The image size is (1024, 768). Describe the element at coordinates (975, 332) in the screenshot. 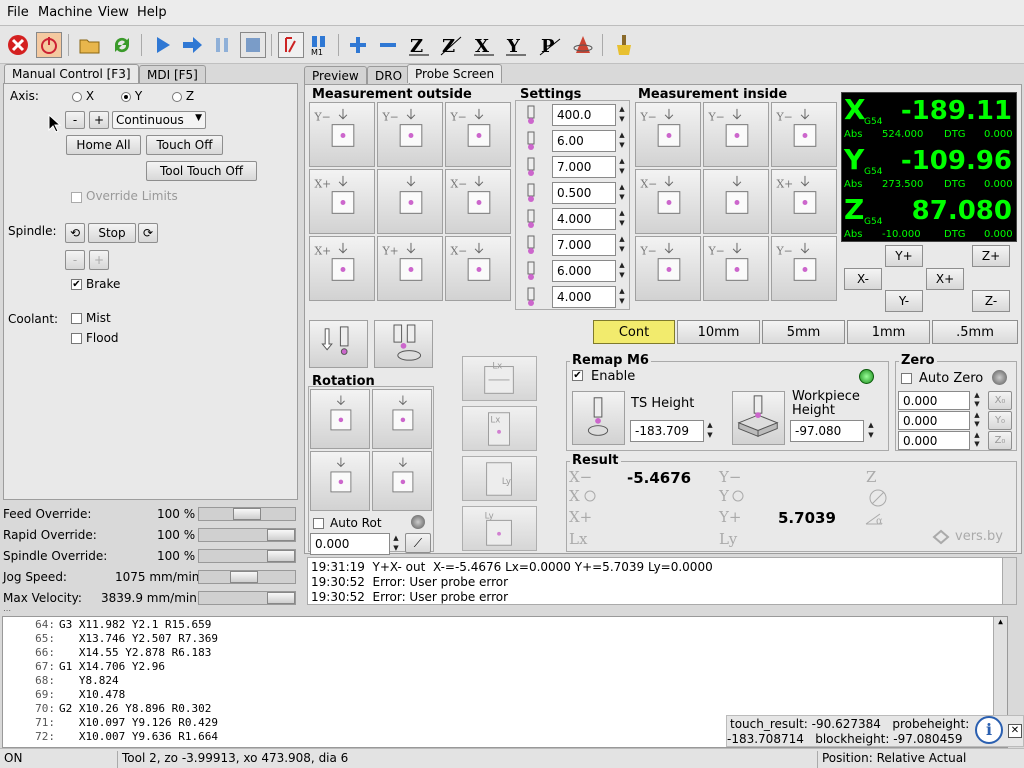

I see `step-05mm-button: .5mm` at that location.